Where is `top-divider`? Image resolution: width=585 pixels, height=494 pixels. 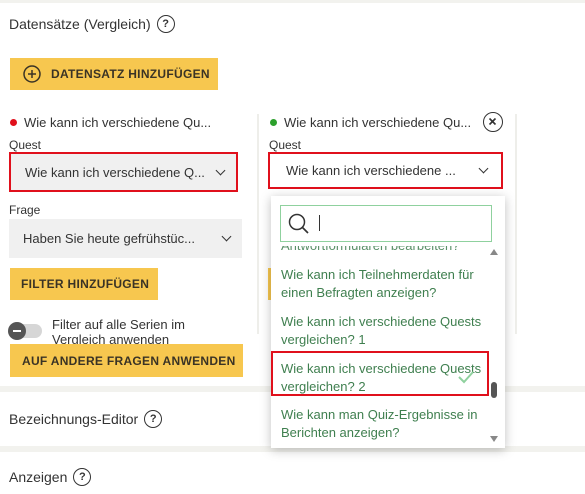 top-divider is located at coordinates (292, 1).